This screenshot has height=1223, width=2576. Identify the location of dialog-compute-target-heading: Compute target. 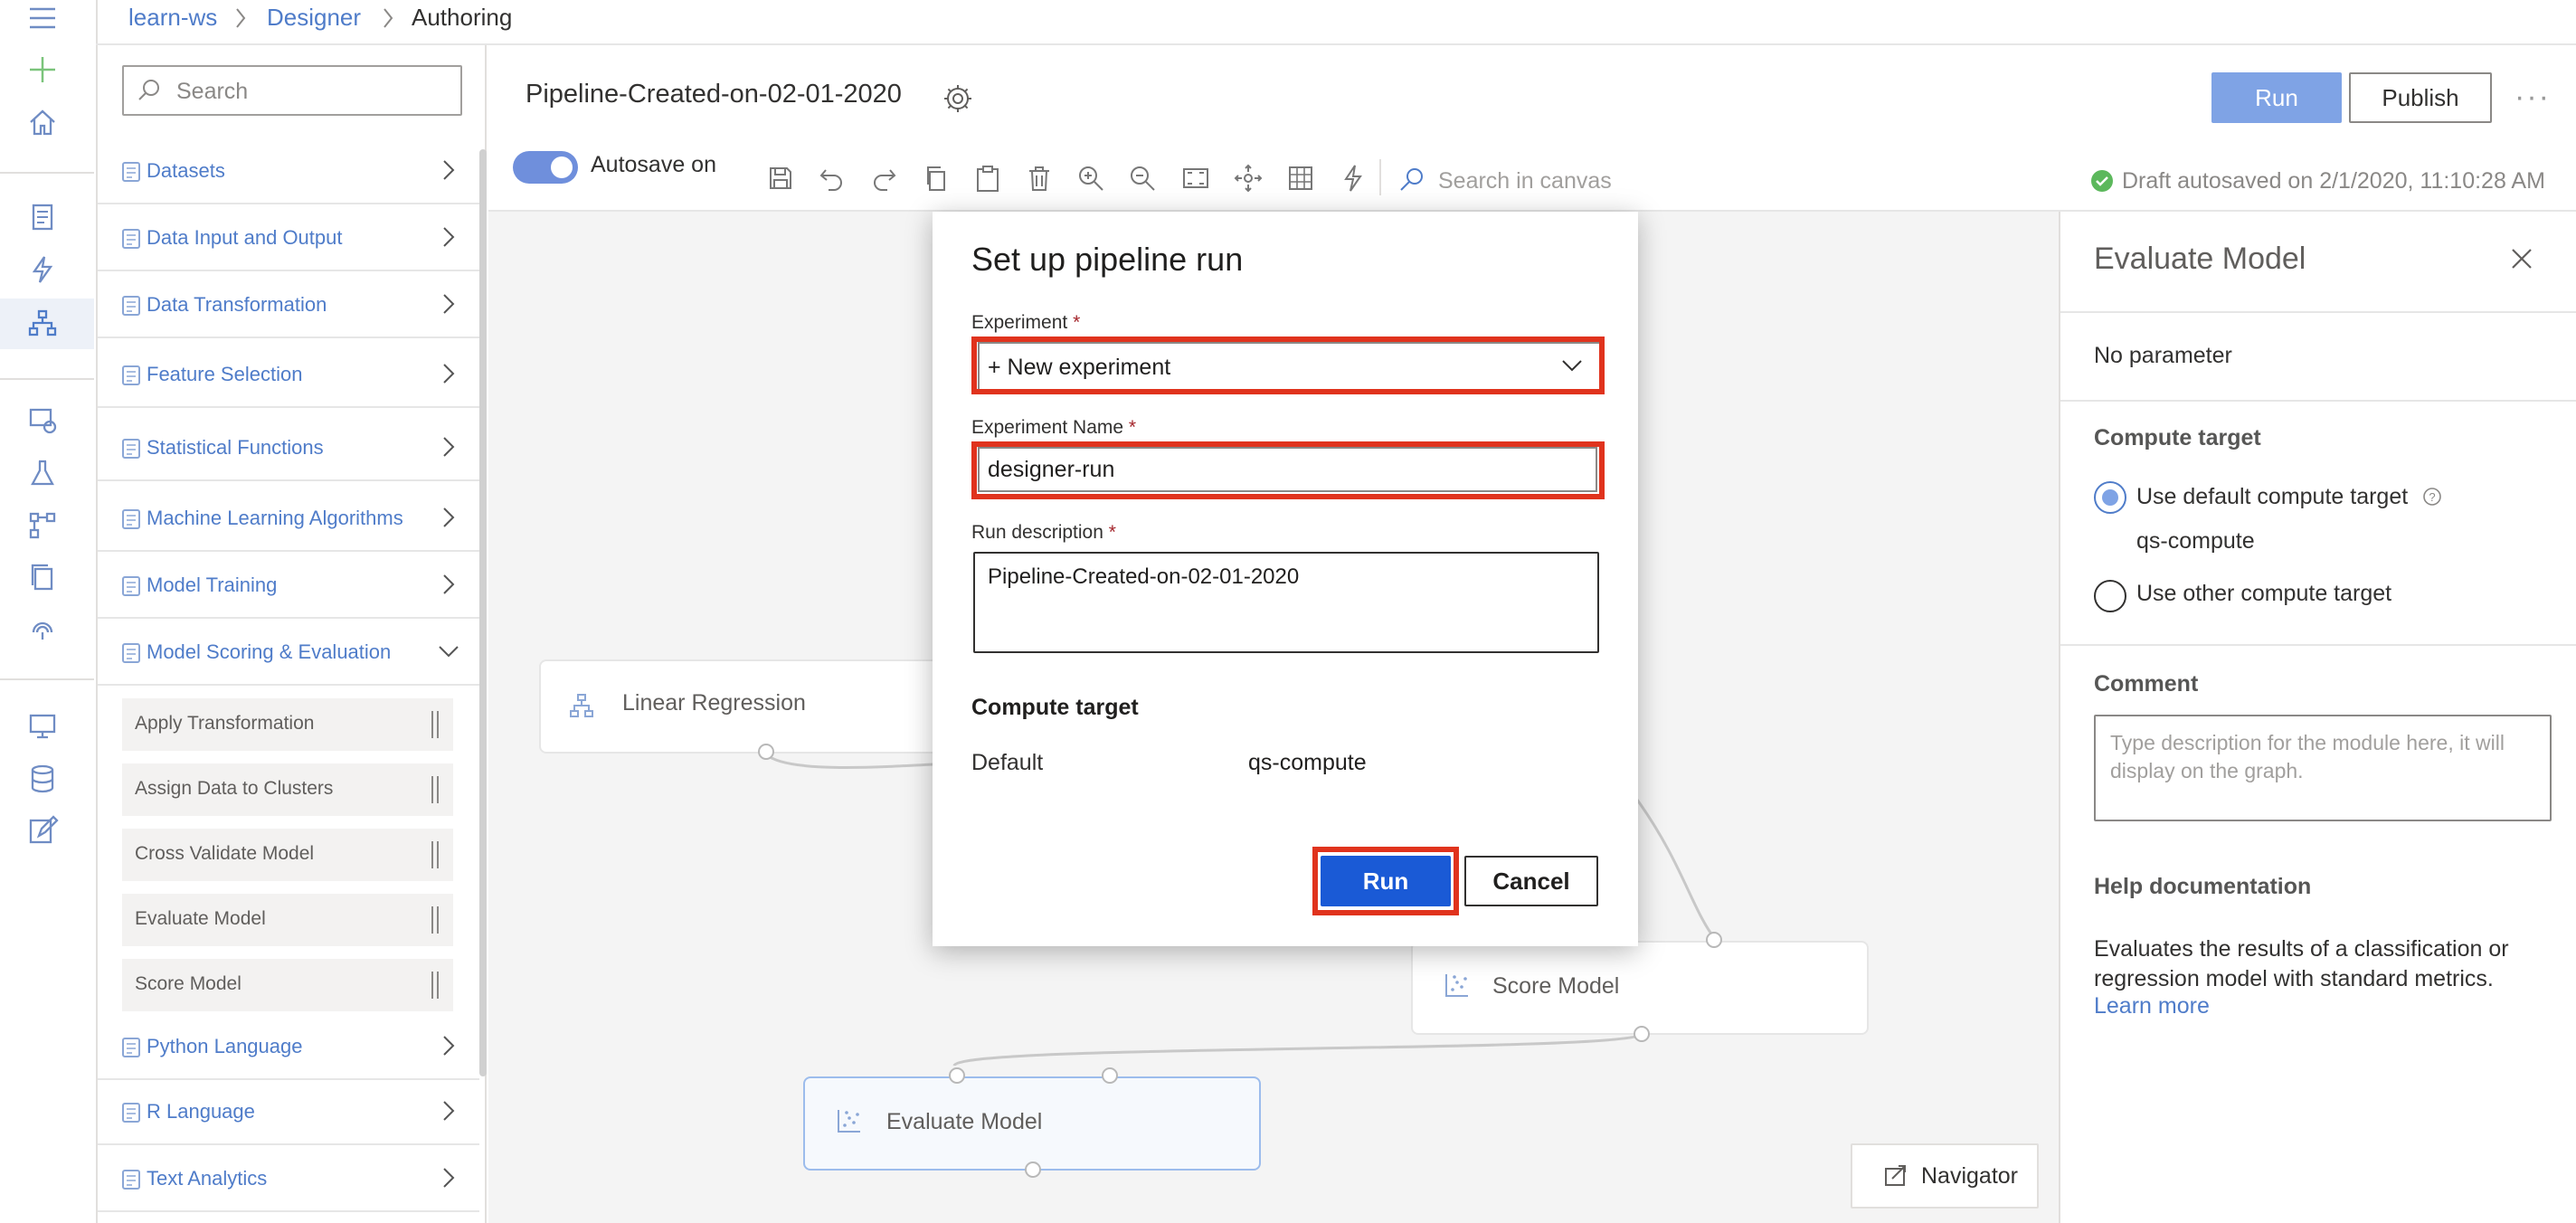
(1055, 707).